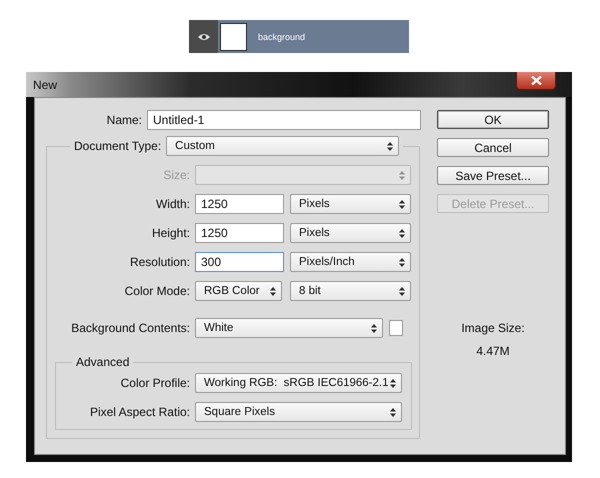 This screenshot has height=478, width=600. I want to click on field-label: Resolution:, so click(159, 262).